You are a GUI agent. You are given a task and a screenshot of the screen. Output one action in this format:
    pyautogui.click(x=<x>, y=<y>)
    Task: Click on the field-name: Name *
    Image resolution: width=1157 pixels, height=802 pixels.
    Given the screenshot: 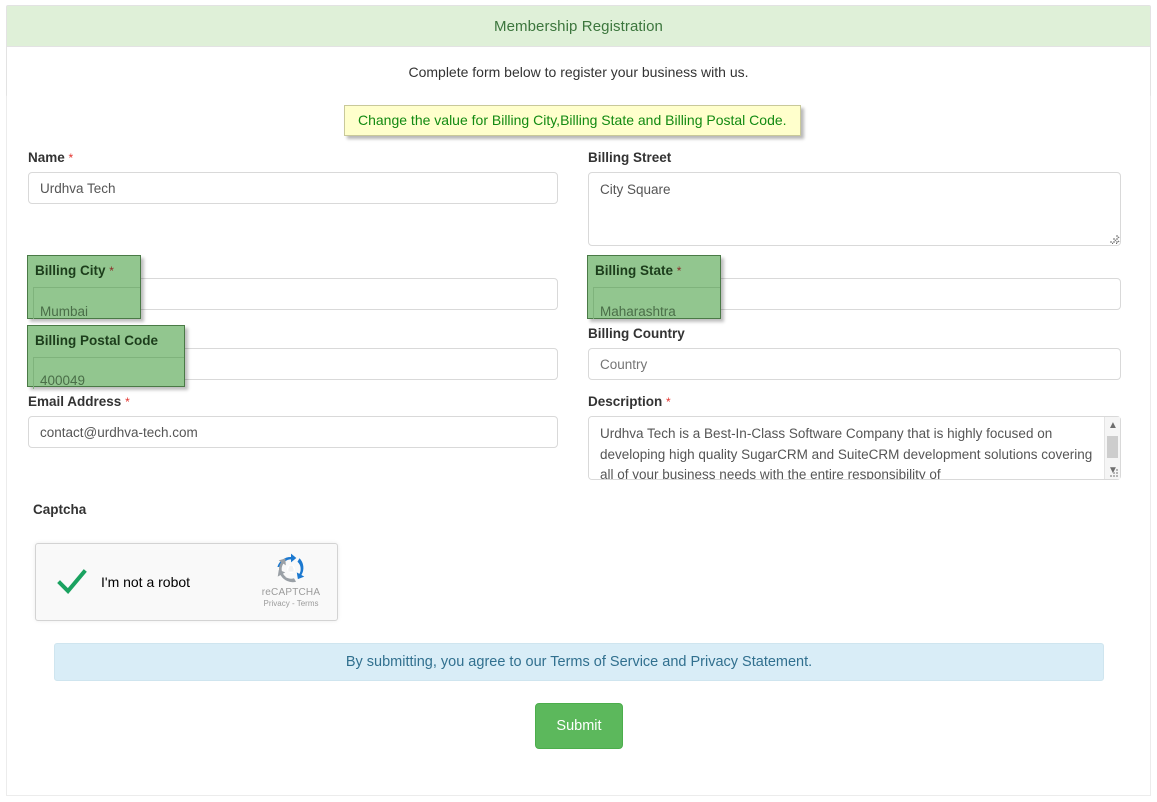 What is the action you would take?
    pyautogui.click(x=293, y=177)
    